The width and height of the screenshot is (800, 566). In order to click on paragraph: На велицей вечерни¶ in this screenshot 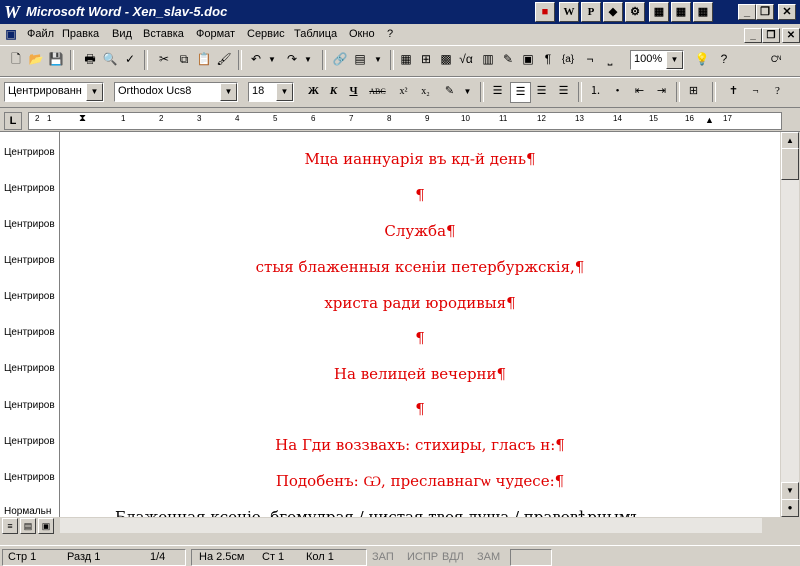, I will do `click(420, 374)`.